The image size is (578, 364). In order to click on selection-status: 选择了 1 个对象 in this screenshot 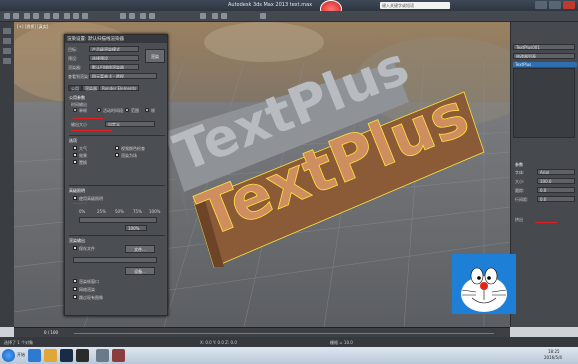, I will do `click(19, 342)`.